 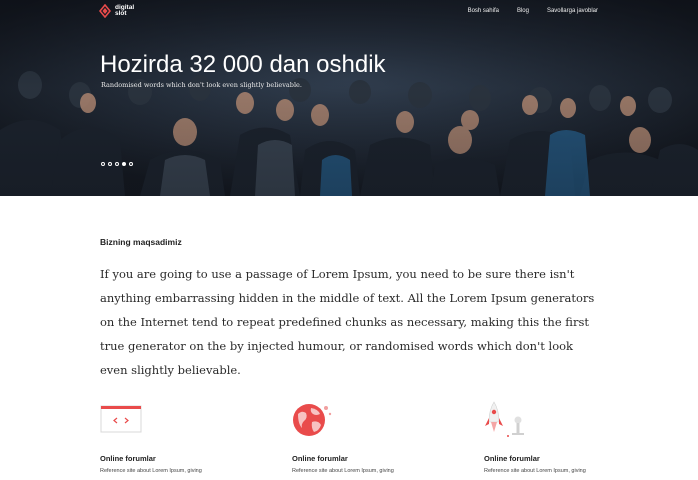 I want to click on code-window-icon, so click(x=121, y=419).